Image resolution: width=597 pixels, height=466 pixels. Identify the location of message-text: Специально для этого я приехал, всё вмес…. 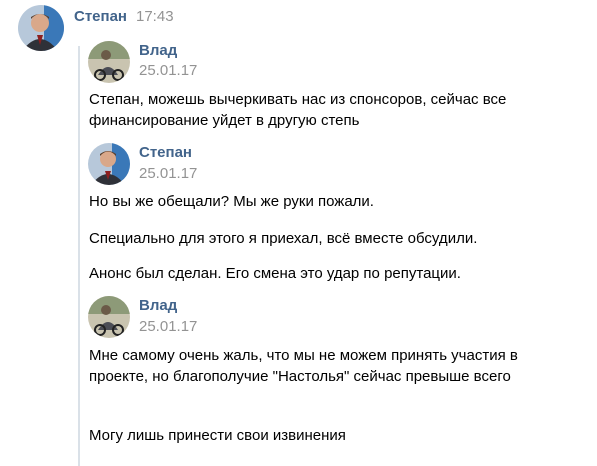
(283, 238).